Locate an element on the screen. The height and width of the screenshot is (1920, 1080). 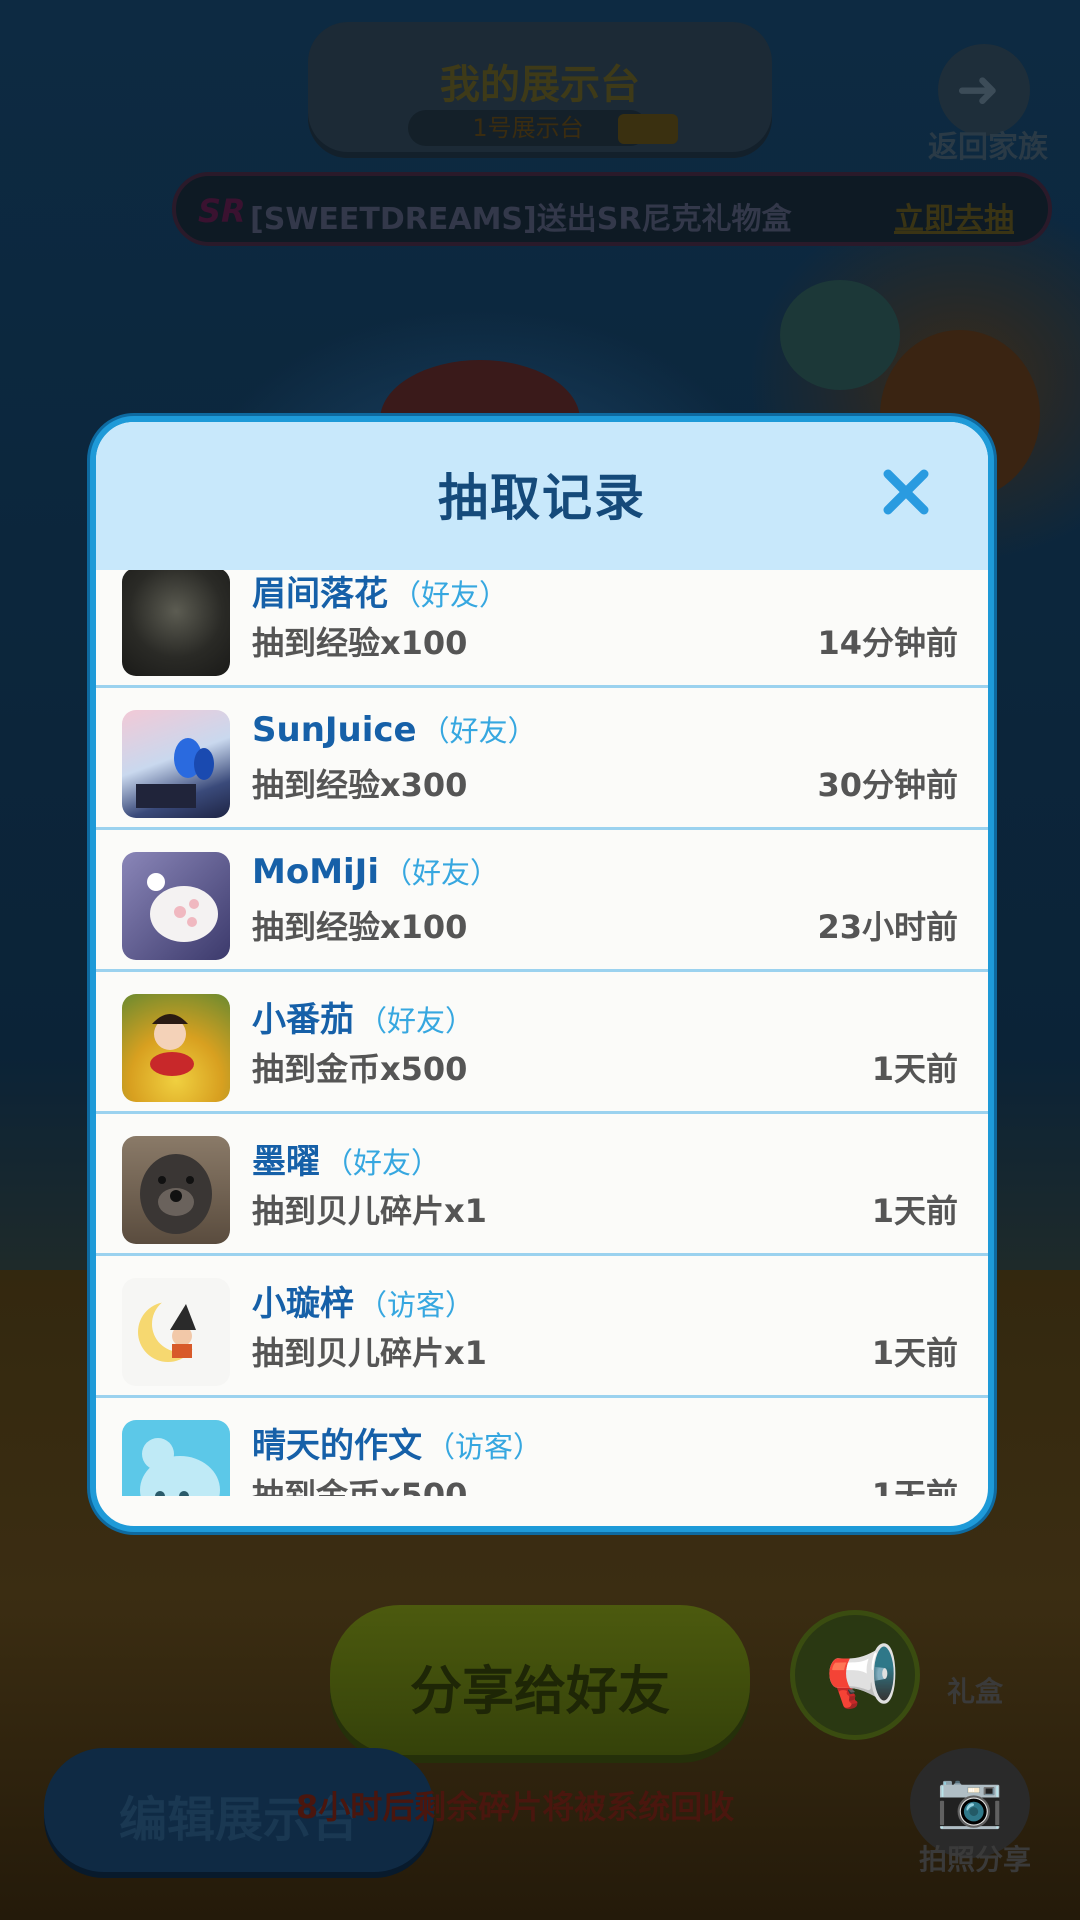
decor-character is located at coordinates (840, 335).